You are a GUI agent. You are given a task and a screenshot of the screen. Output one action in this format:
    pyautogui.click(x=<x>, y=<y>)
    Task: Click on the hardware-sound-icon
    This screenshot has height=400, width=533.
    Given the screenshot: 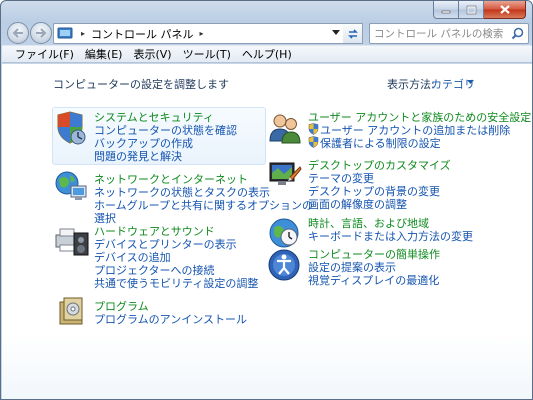 What is the action you would take?
    pyautogui.click(x=72, y=242)
    